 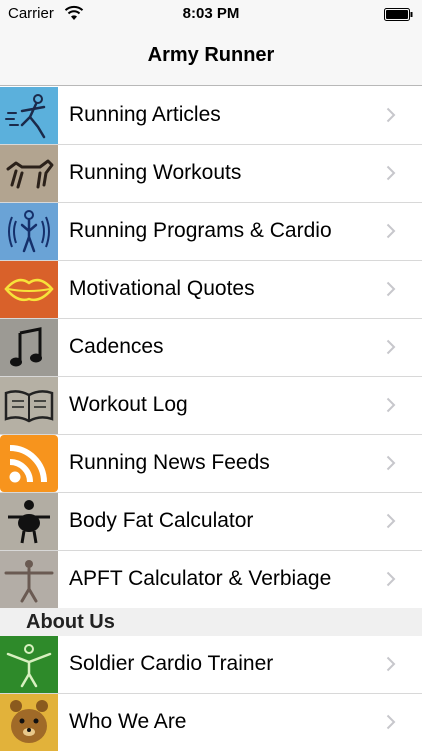 I want to click on open-book-icon, so click(x=29, y=405).